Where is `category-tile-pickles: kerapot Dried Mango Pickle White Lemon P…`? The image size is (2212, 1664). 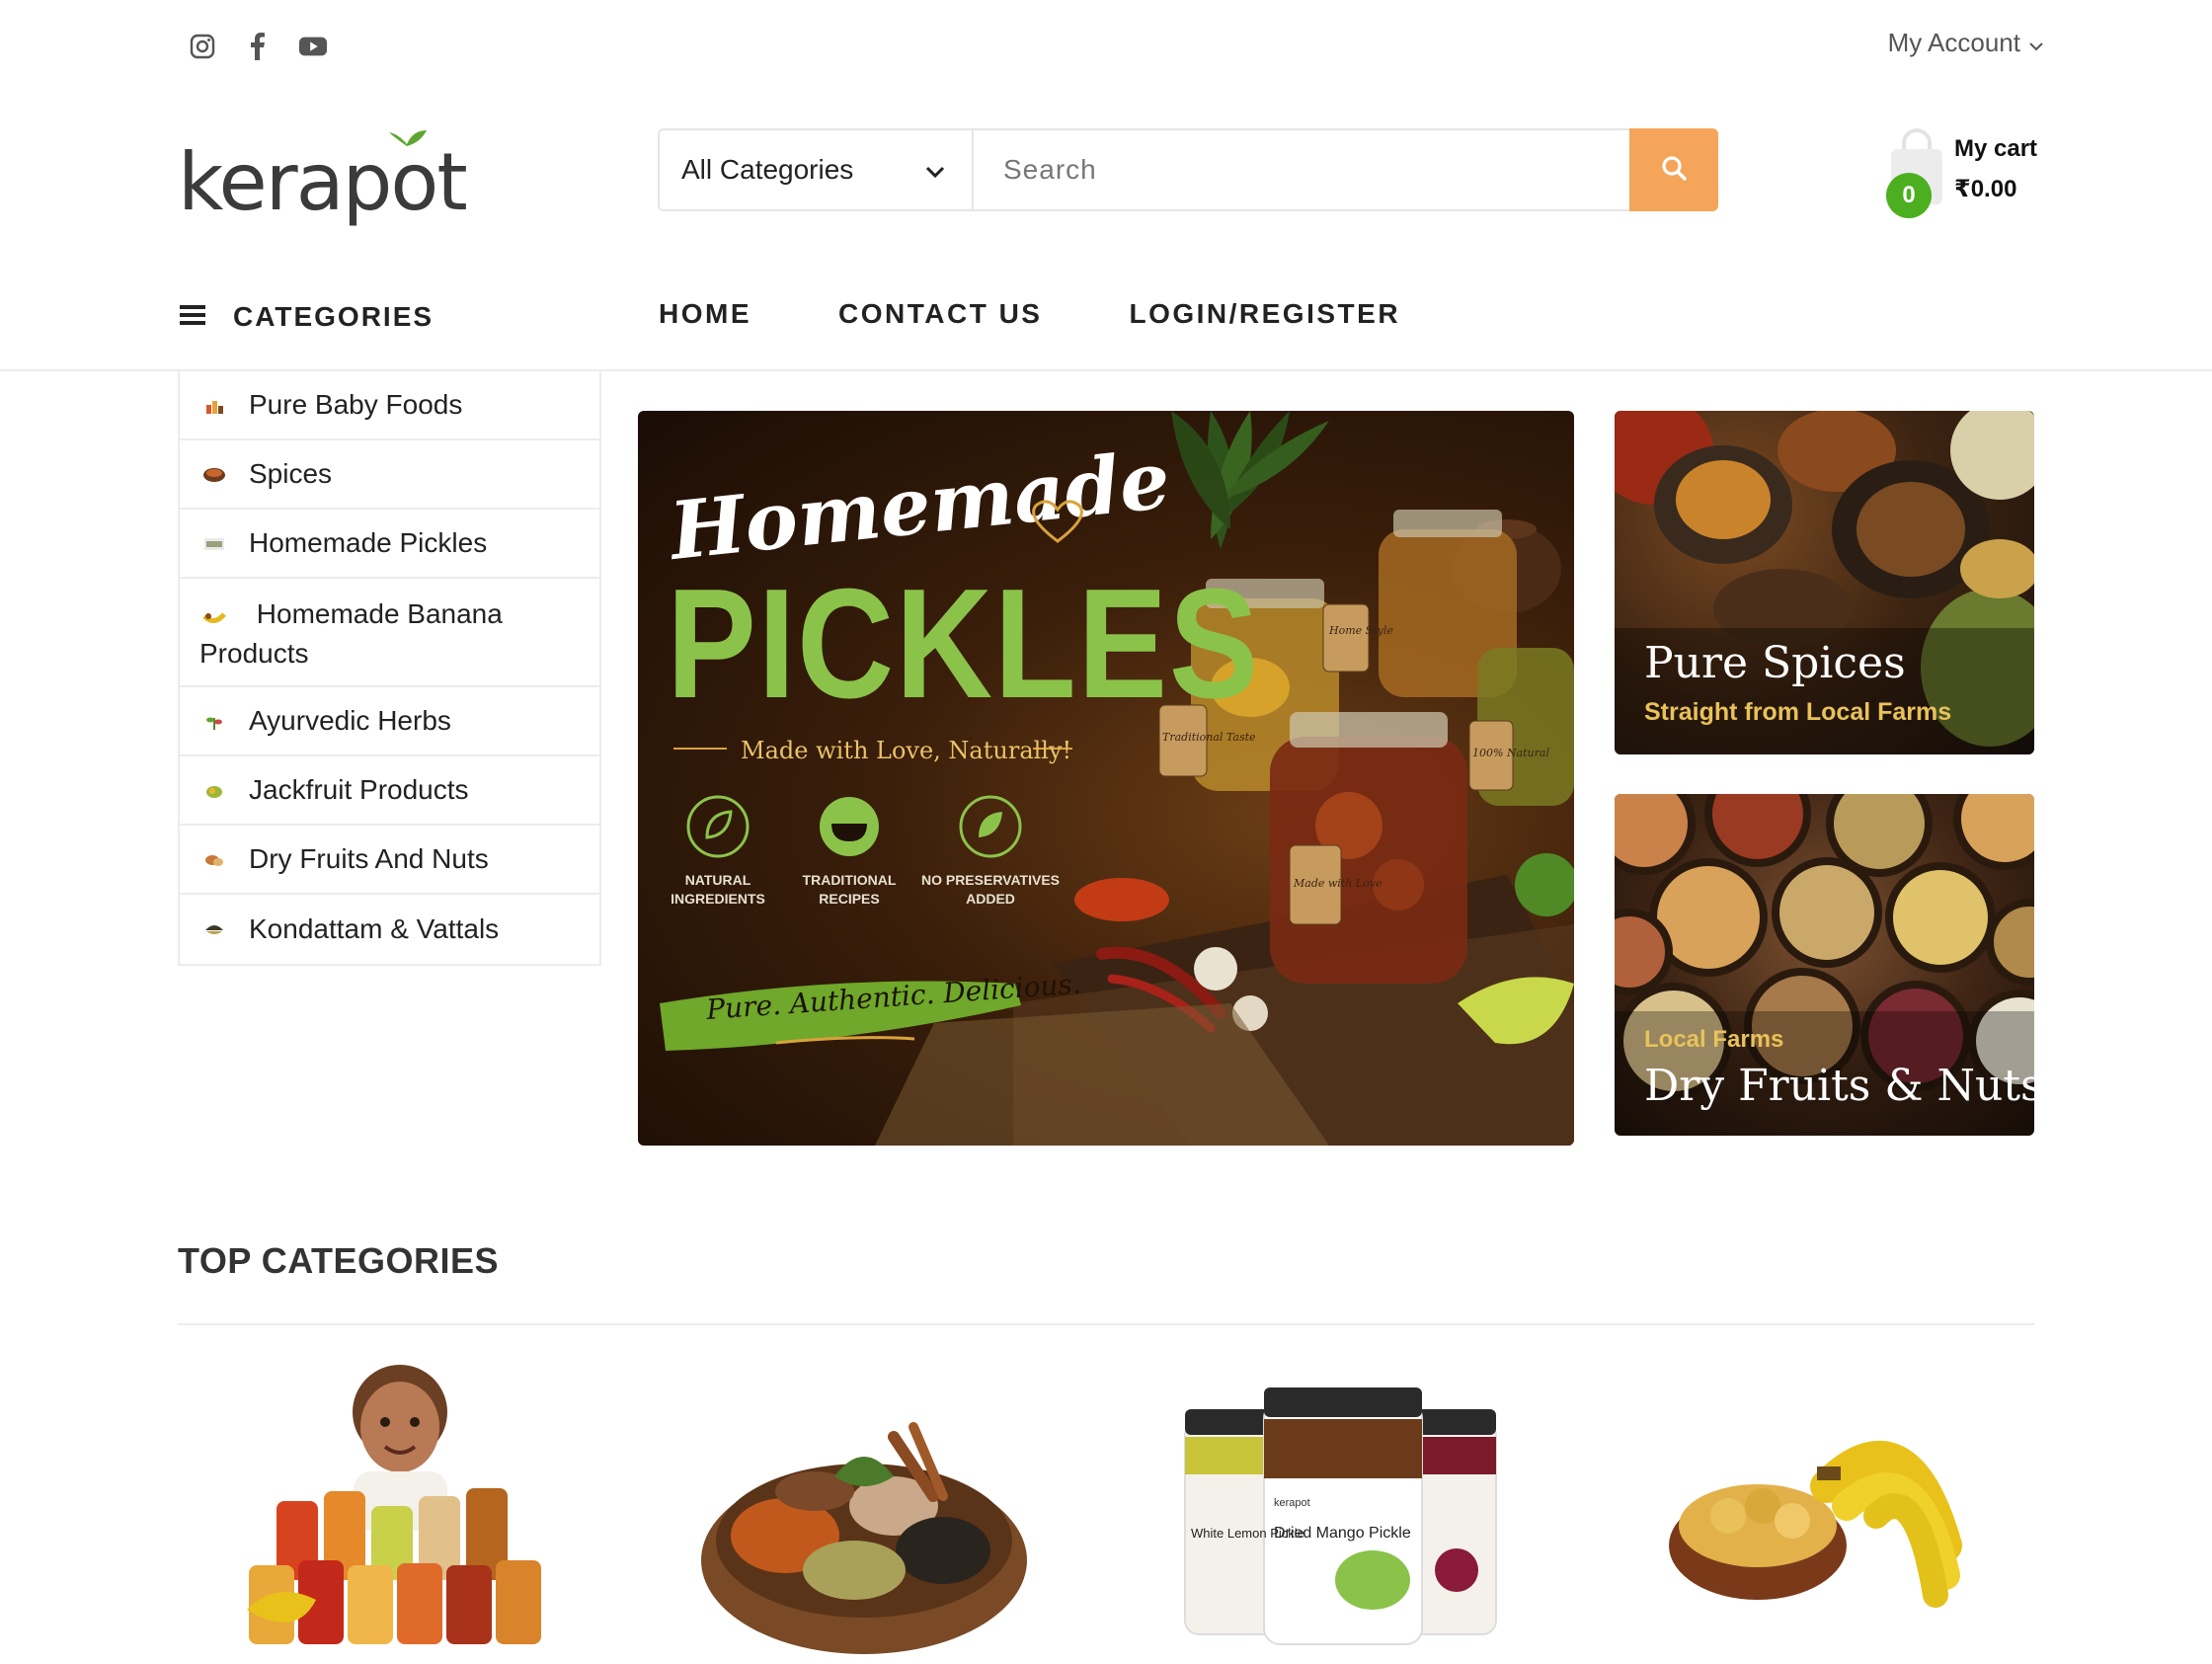 category-tile-pickles: kerapot Dried Mango Pickle White Lemon P… is located at coordinates (1343, 1508).